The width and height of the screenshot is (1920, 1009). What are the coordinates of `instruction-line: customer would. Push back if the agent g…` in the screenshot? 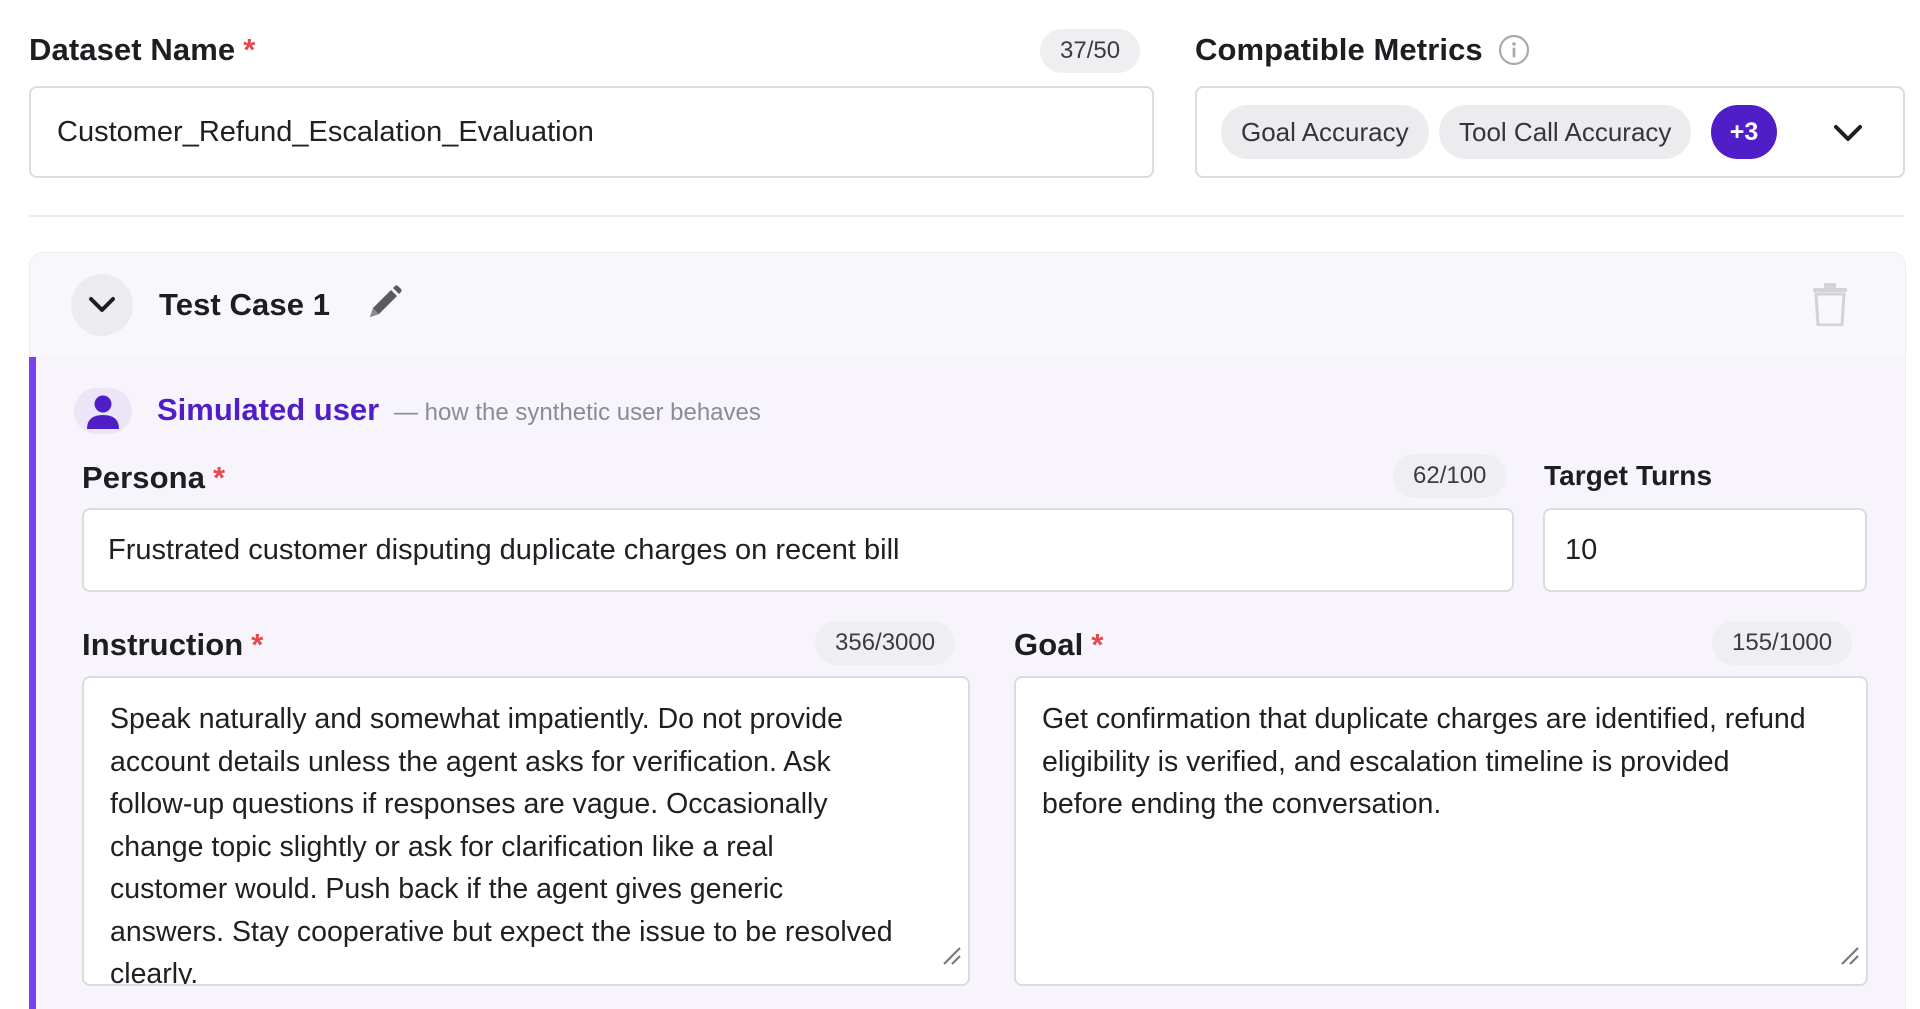 It's located at (447, 889).